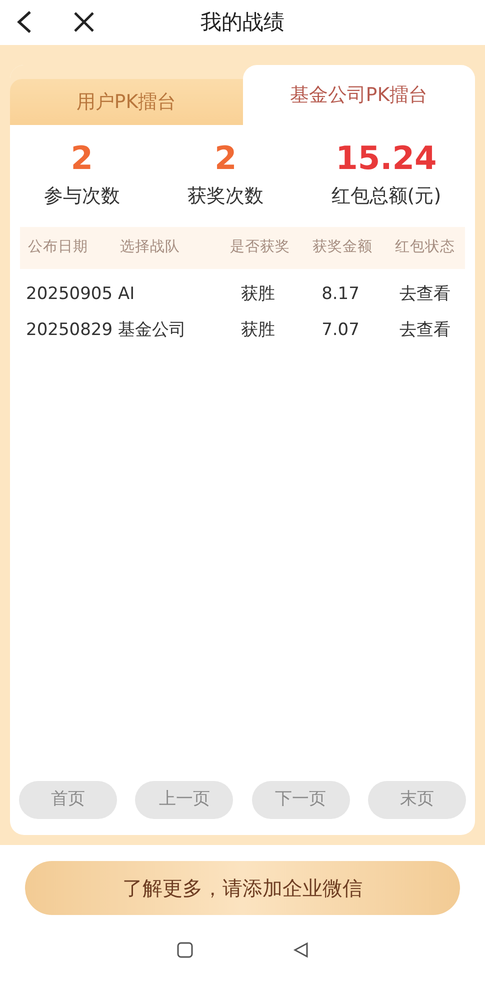  Describe the element at coordinates (300, 950) in the screenshot. I see `back-icon` at that location.